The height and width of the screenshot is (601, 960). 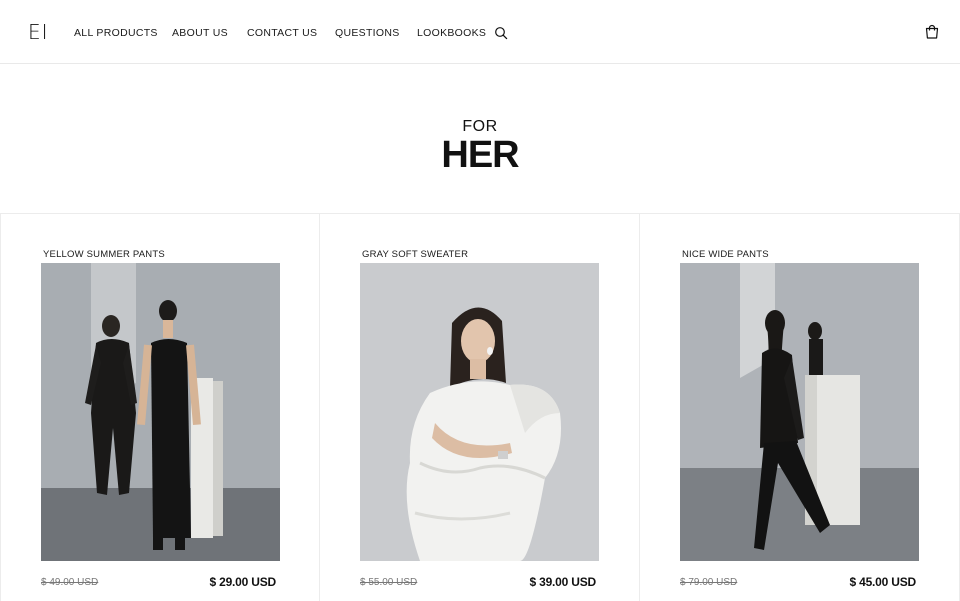 I want to click on sale-price: $ 29.00 USD, so click(x=242, y=582).